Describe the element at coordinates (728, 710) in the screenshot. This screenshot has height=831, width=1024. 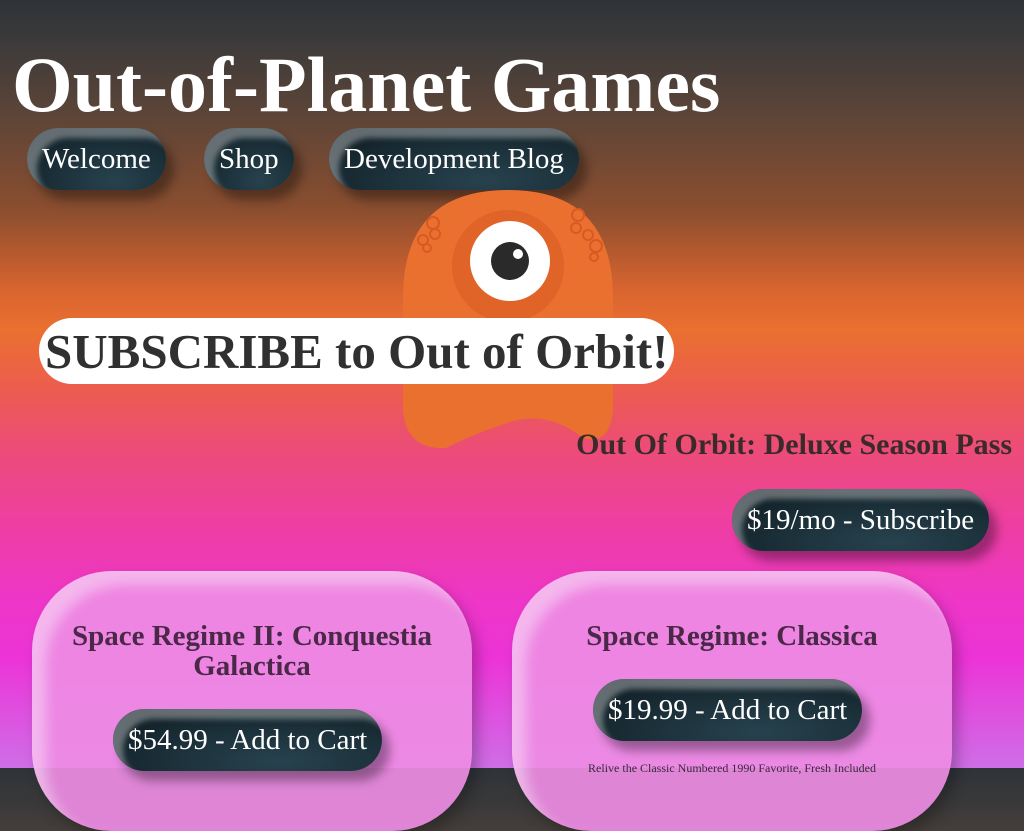
I see `add-to-cart-button: $19.99 - Add to Cart` at that location.